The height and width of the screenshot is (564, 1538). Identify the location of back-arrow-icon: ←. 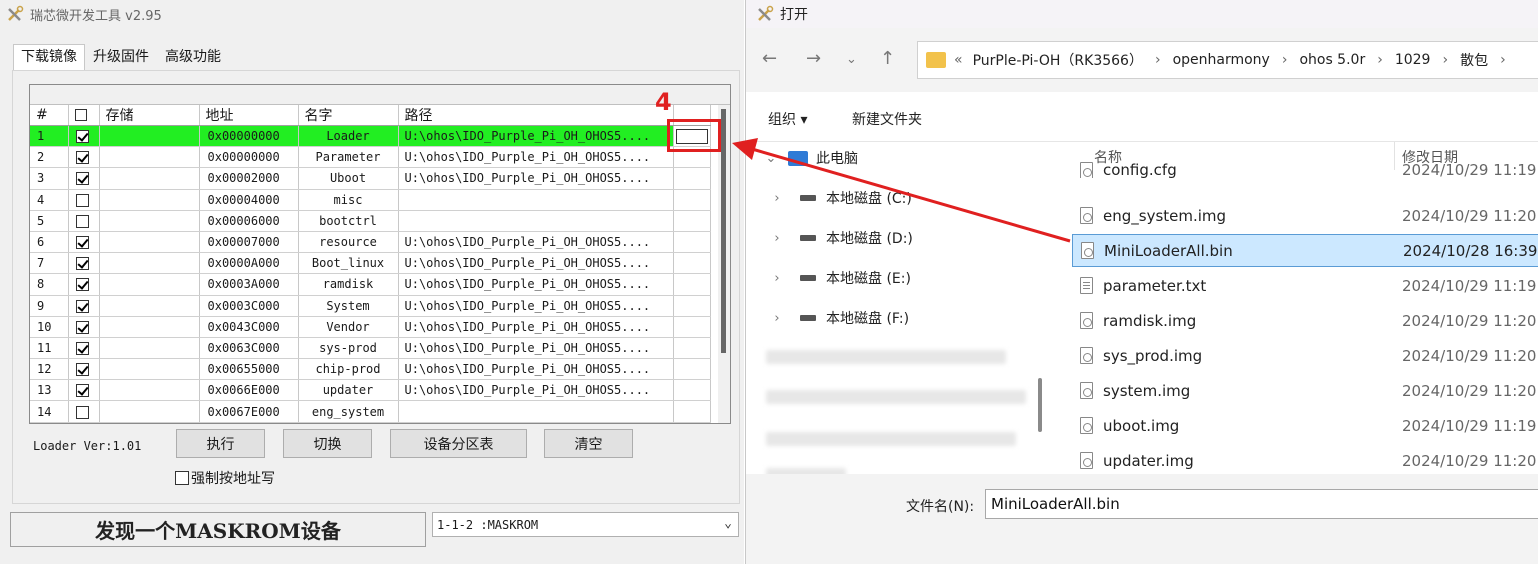
(769, 58).